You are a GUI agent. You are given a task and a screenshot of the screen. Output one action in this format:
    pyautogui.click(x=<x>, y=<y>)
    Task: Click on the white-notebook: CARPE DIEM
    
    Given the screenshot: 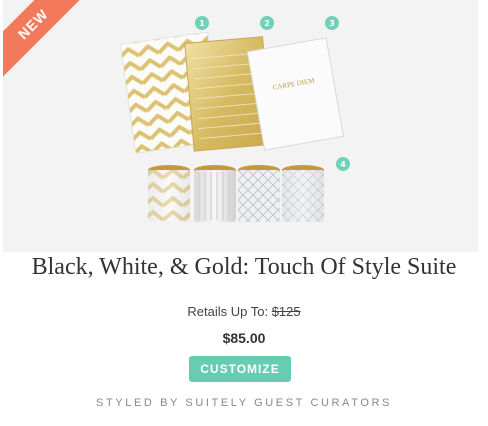 What is the action you would take?
    pyautogui.click(x=295, y=94)
    